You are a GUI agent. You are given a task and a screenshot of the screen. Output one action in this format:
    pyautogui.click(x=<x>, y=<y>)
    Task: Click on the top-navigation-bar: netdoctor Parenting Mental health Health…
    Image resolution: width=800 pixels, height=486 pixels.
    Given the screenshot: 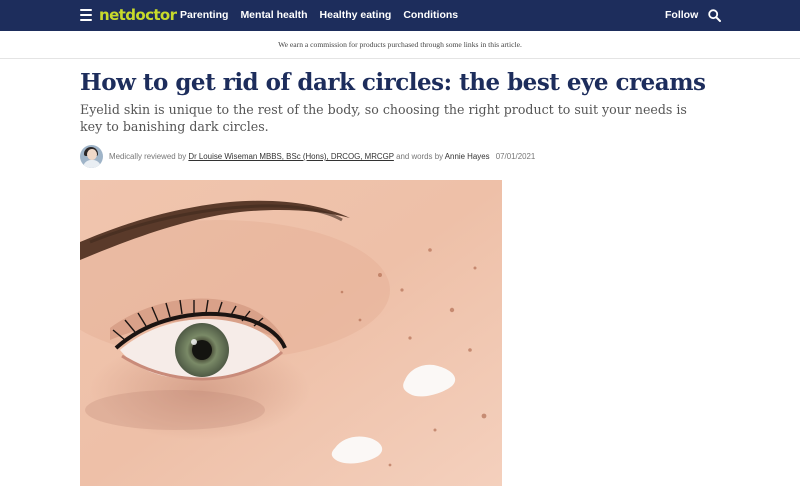 What is the action you would take?
    pyautogui.click(x=400, y=15)
    